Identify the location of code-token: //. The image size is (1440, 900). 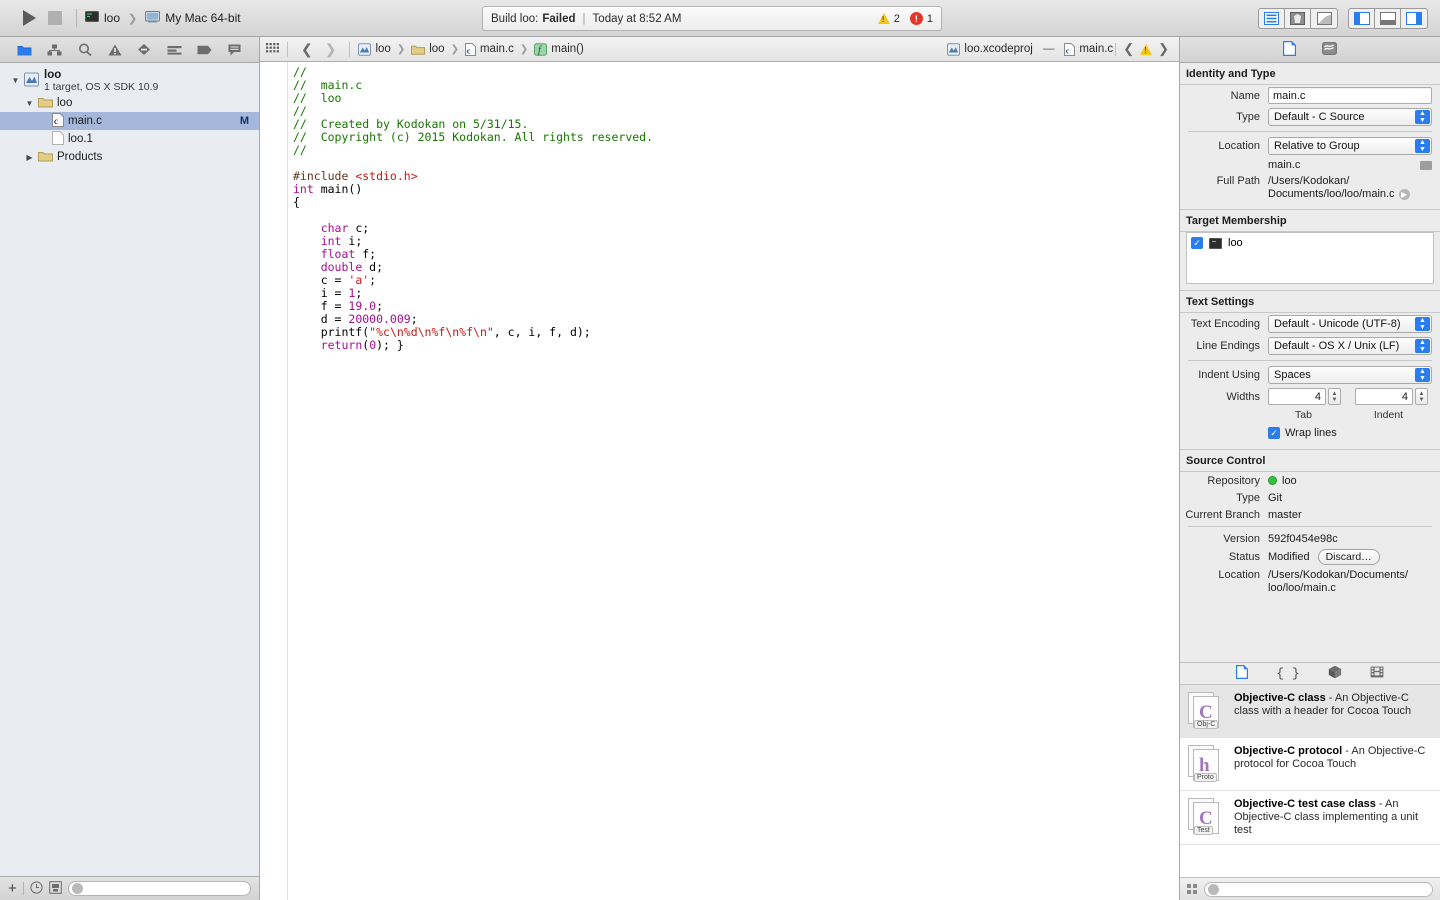
(300, 150).